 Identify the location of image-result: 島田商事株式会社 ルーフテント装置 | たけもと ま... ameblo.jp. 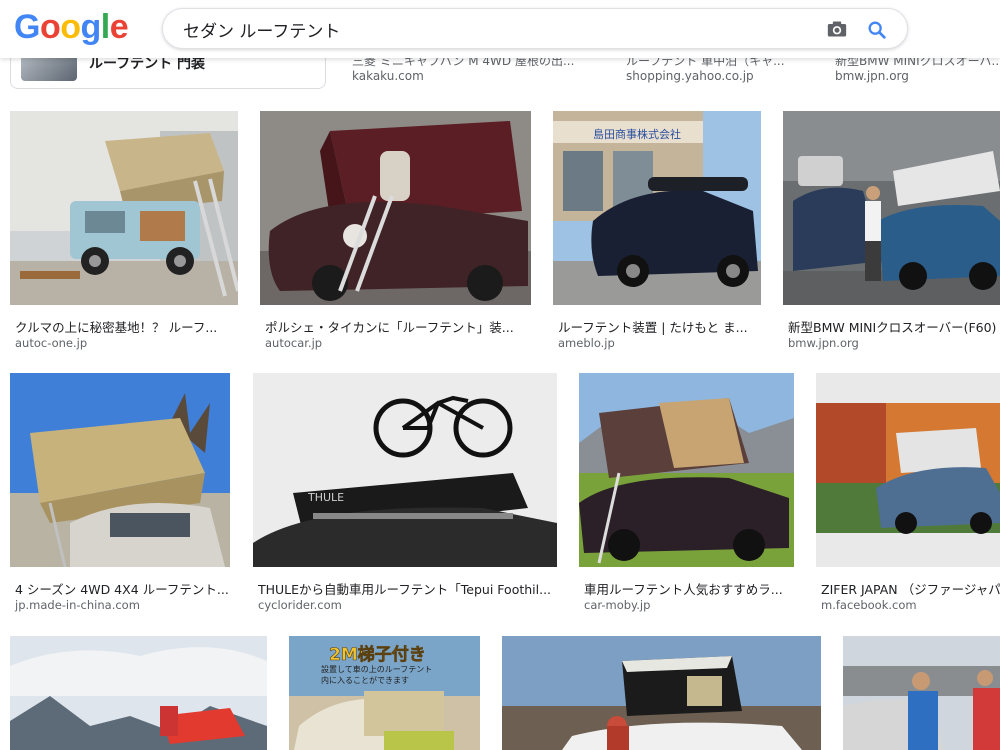
(657, 231).